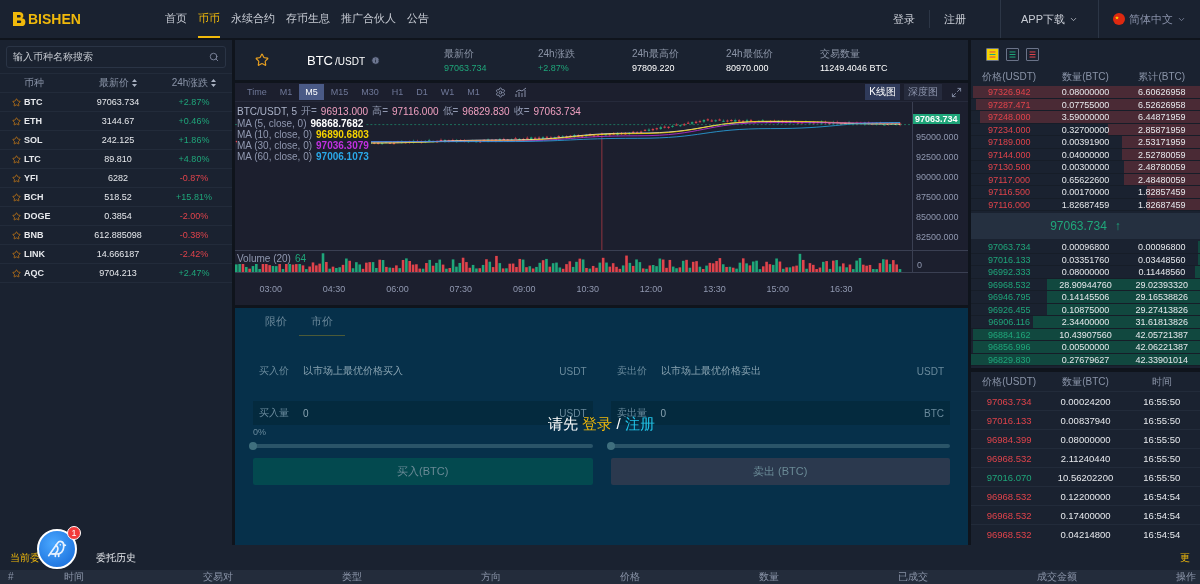 This screenshot has width=1200, height=584. I want to click on register-link: 注册, so click(955, 19).